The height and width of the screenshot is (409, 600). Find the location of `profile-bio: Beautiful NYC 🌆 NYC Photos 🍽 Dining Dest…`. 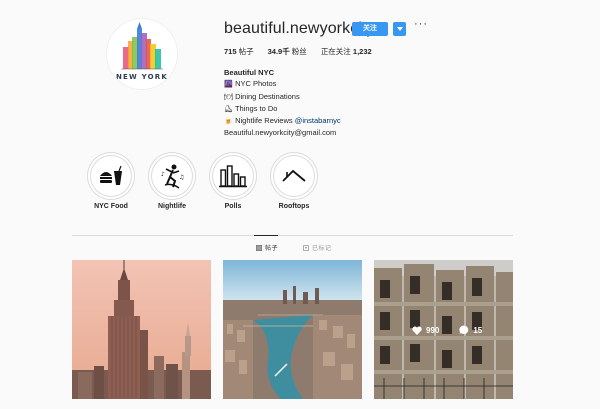

profile-bio: Beautiful NYC 🌆 NYC Photos 🍽 Dining Dest… is located at coordinates (282, 103).